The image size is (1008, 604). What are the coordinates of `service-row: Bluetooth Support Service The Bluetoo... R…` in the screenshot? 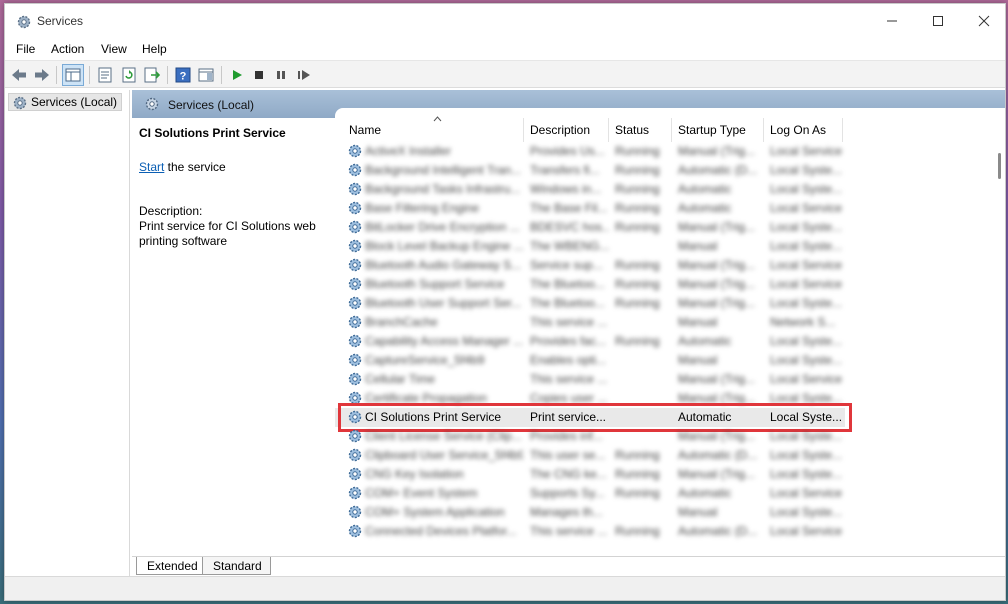 It's located at (590, 284).